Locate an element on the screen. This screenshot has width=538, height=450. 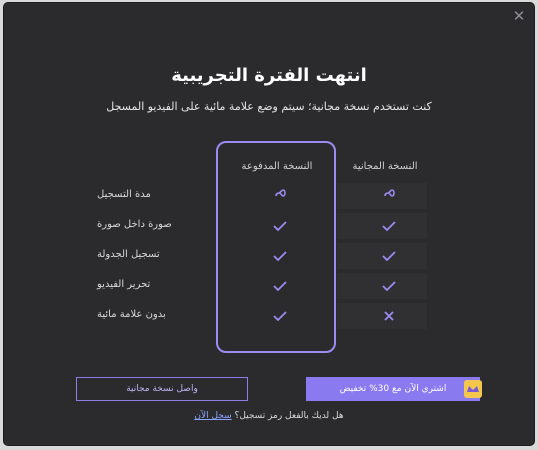
crown-badge-icon is located at coordinates (473, 389).